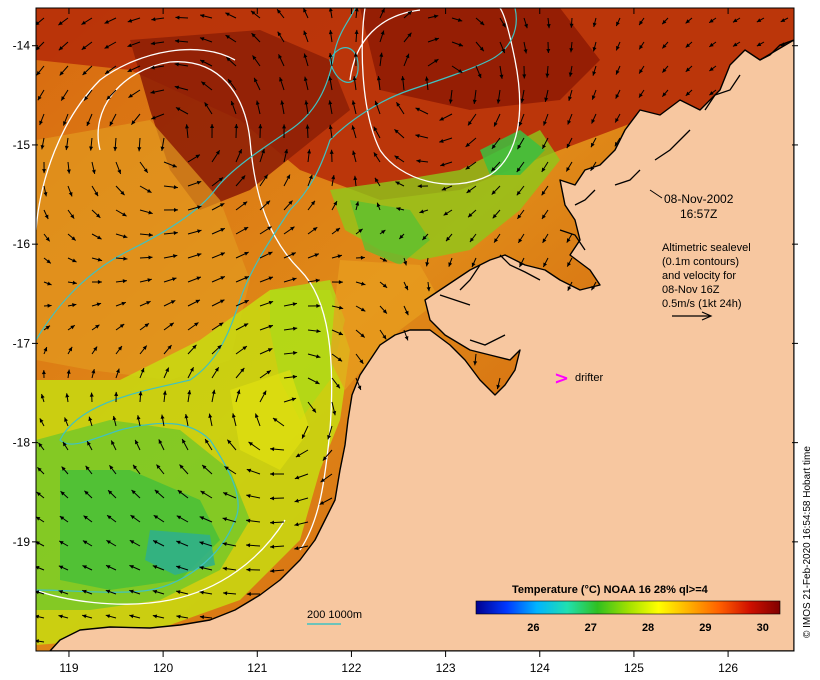 Image resolution: width=820 pixels, height=680 pixels. Describe the element at coordinates (22, 145) in the screenshot. I see `lat-tick-label: -15` at that location.